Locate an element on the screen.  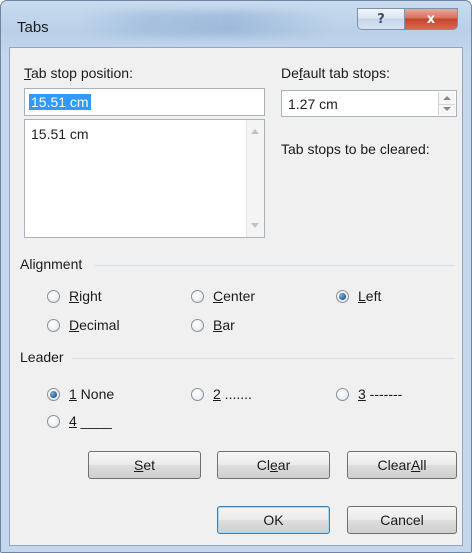
leader-heading: Leader is located at coordinates (42, 357).